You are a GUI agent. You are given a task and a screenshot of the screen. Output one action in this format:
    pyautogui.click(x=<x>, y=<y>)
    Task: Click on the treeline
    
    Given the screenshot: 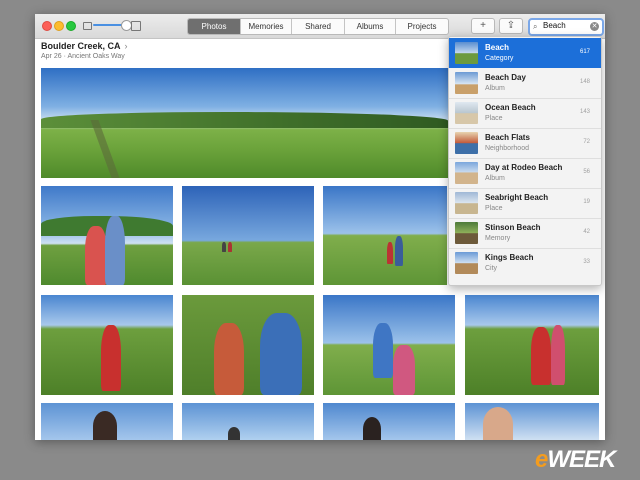 What is the action you would take?
    pyautogui.click(x=244, y=120)
    